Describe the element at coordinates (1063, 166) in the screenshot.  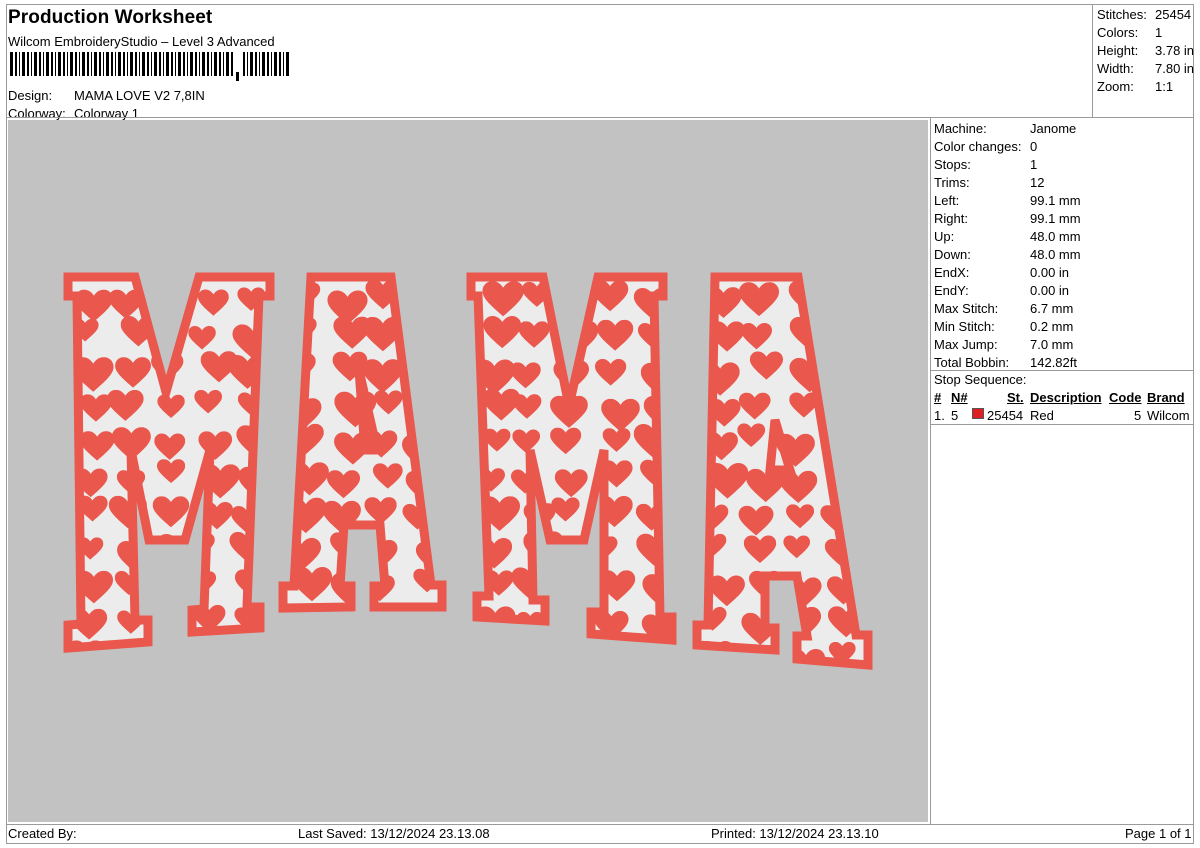
I see `info-row: Stops: 1` at that location.